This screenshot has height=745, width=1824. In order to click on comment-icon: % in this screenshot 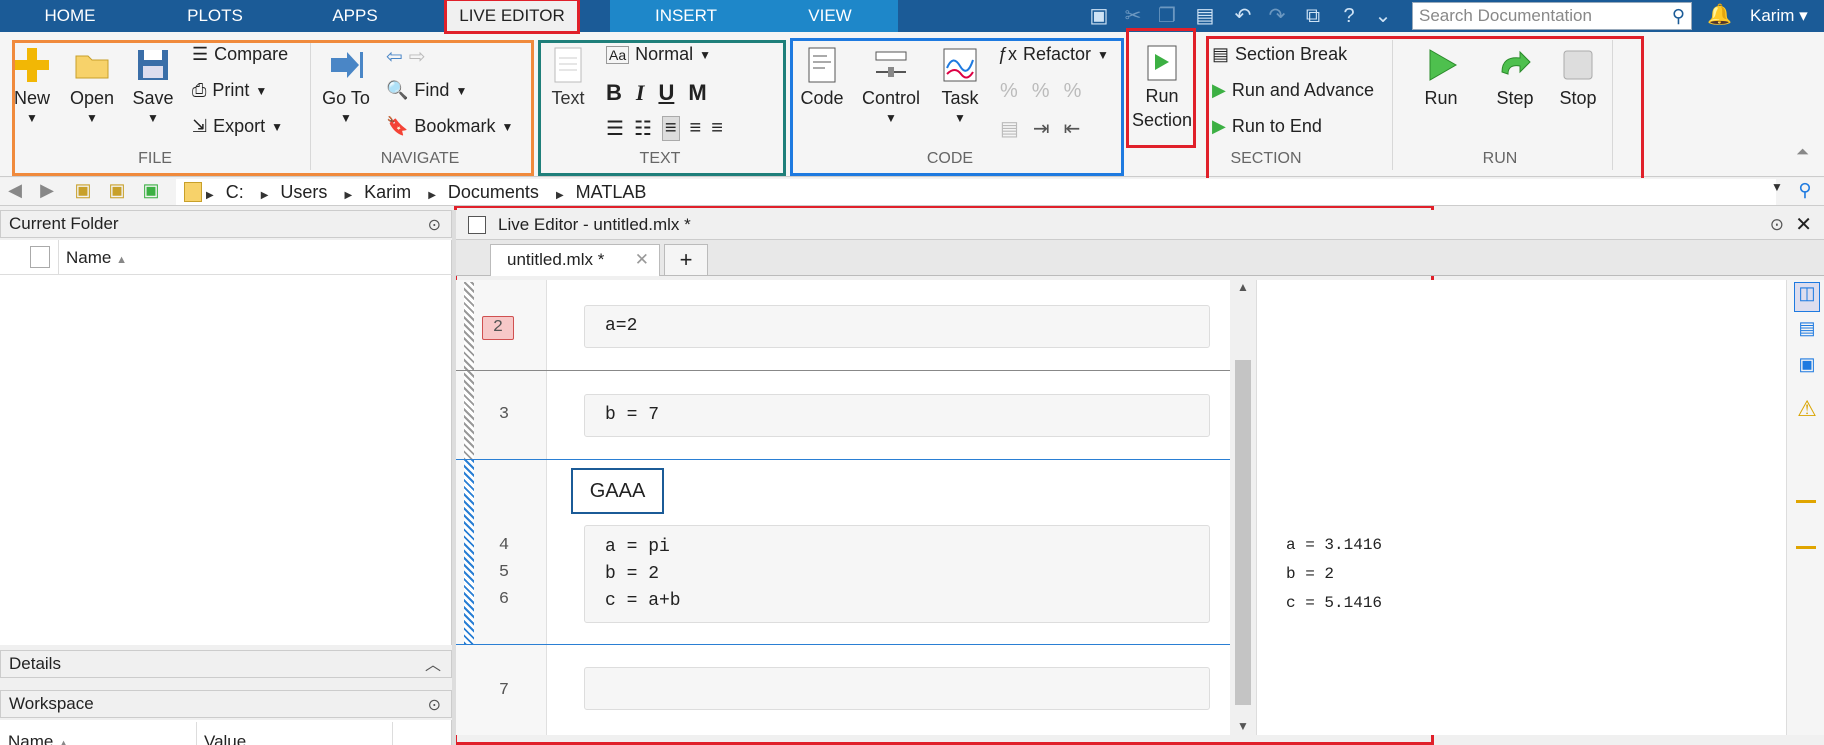, I will do `click(1009, 91)`.